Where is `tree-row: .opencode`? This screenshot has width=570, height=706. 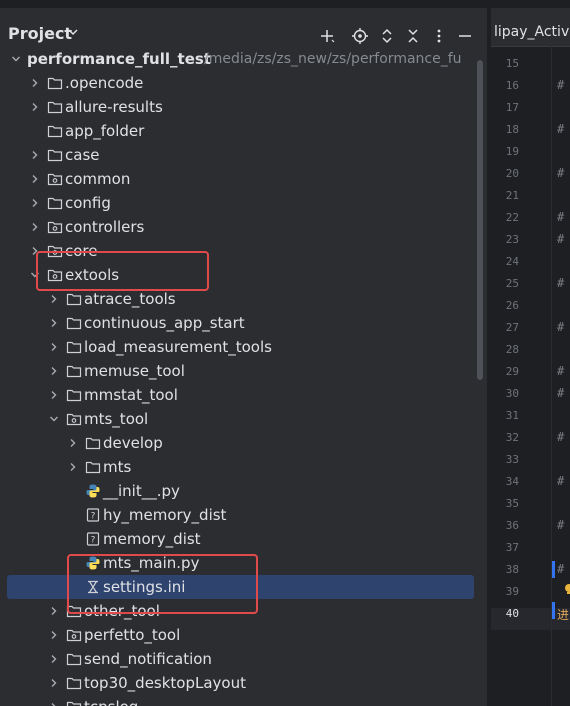 tree-row: .opencode is located at coordinates (243, 83).